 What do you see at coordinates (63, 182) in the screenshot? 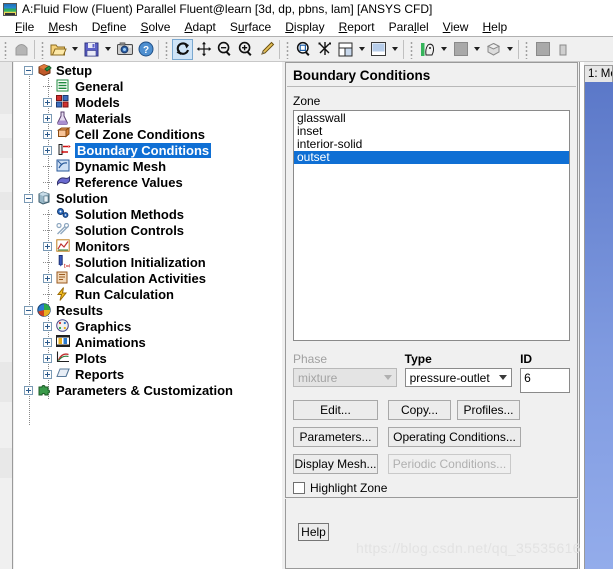
I see `reference-icon` at bounding box center [63, 182].